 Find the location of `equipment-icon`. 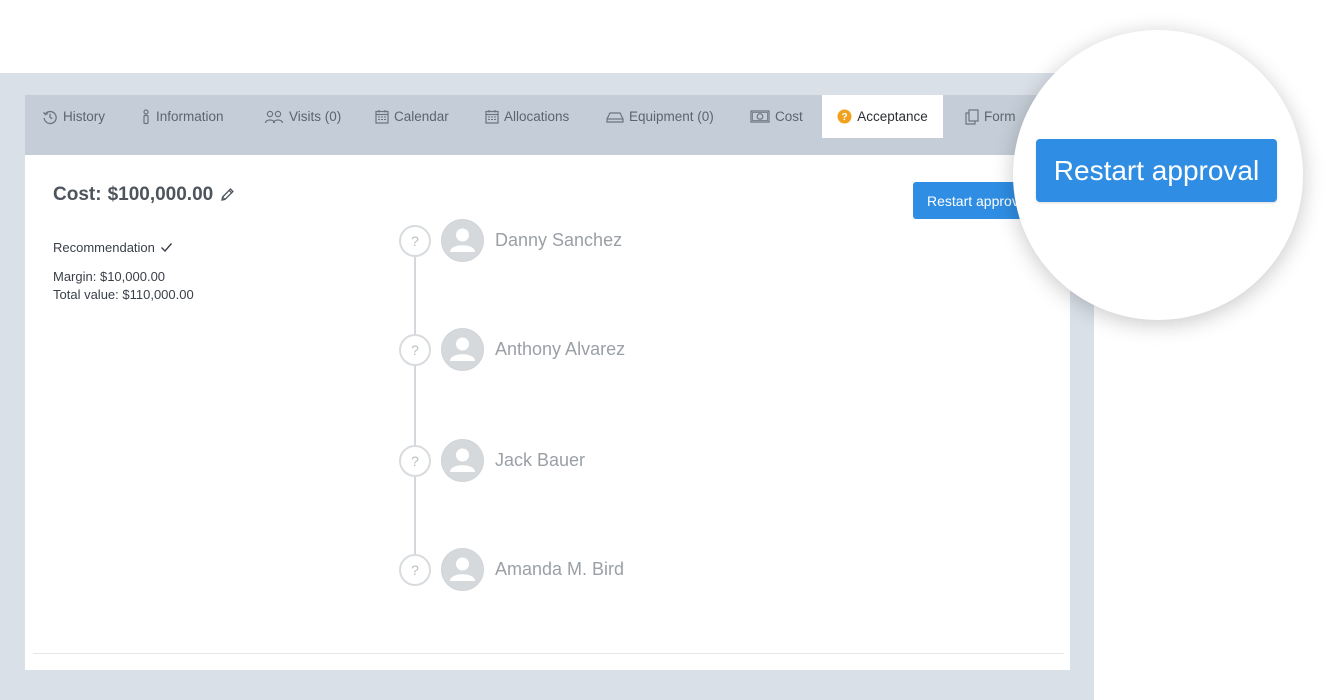

equipment-icon is located at coordinates (615, 117).